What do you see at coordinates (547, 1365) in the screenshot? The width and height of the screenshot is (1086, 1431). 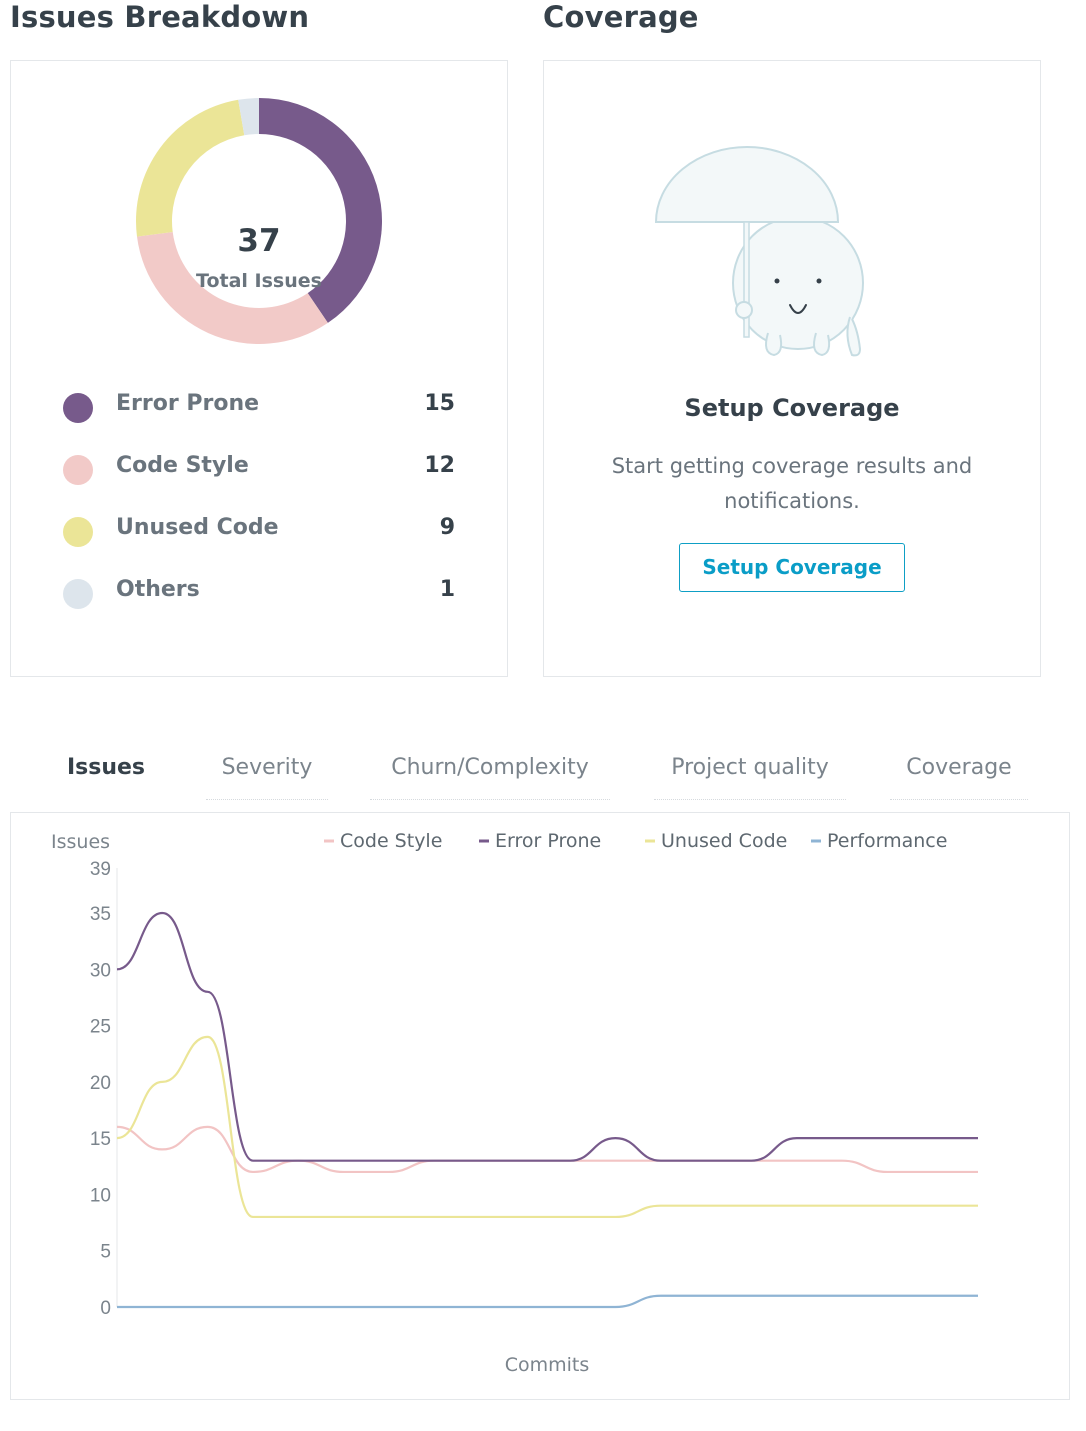 I see `x-axis-label: Commits` at bounding box center [547, 1365].